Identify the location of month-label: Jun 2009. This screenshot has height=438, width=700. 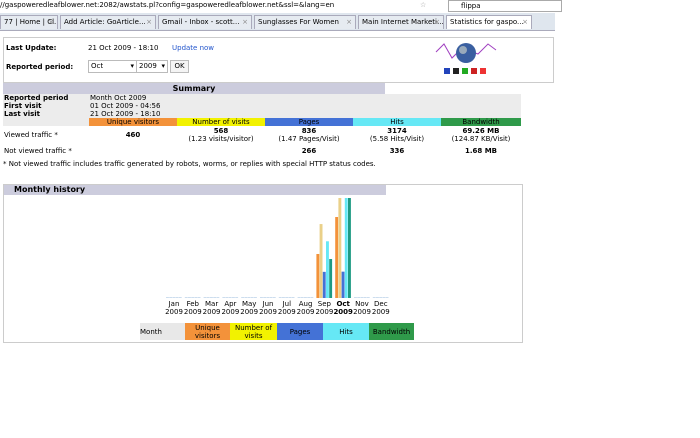
(268, 308).